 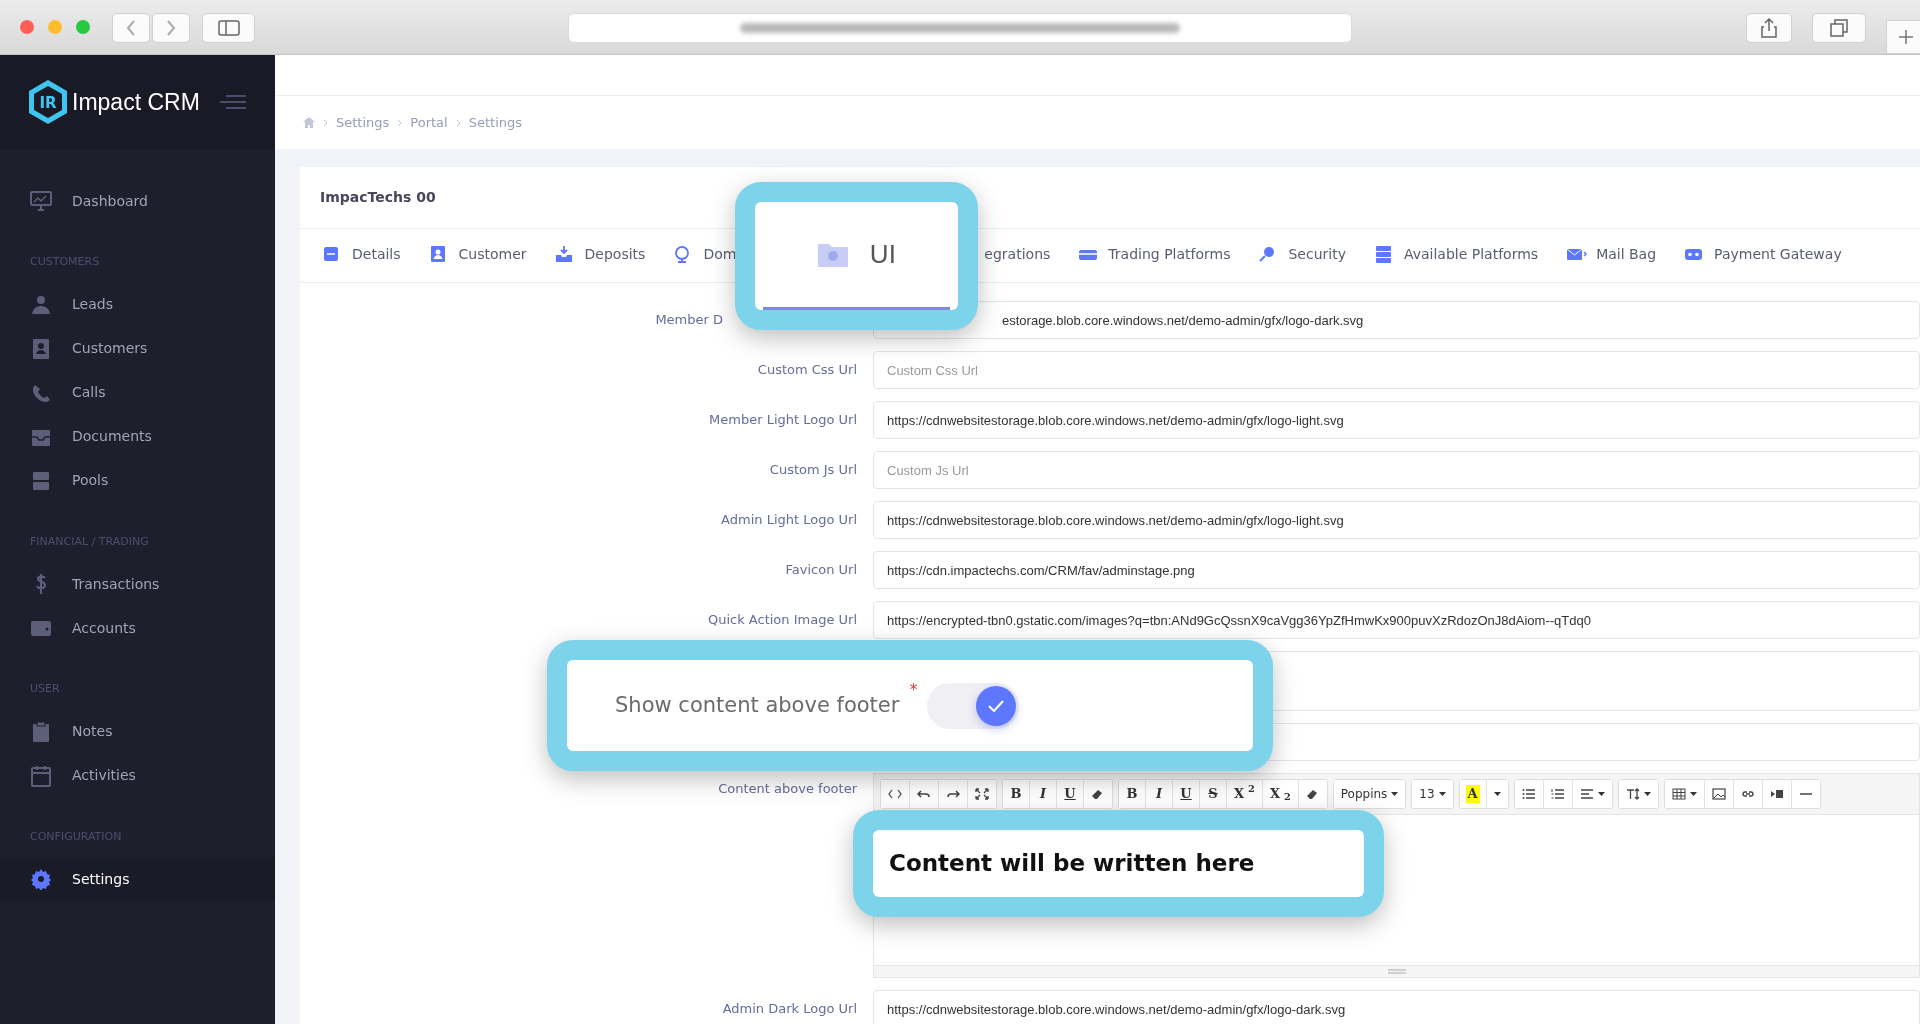 What do you see at coordinates (813, 470) in the screenshot?
I see `field-label: Custom Js Url` at bounding box center [813, 470].